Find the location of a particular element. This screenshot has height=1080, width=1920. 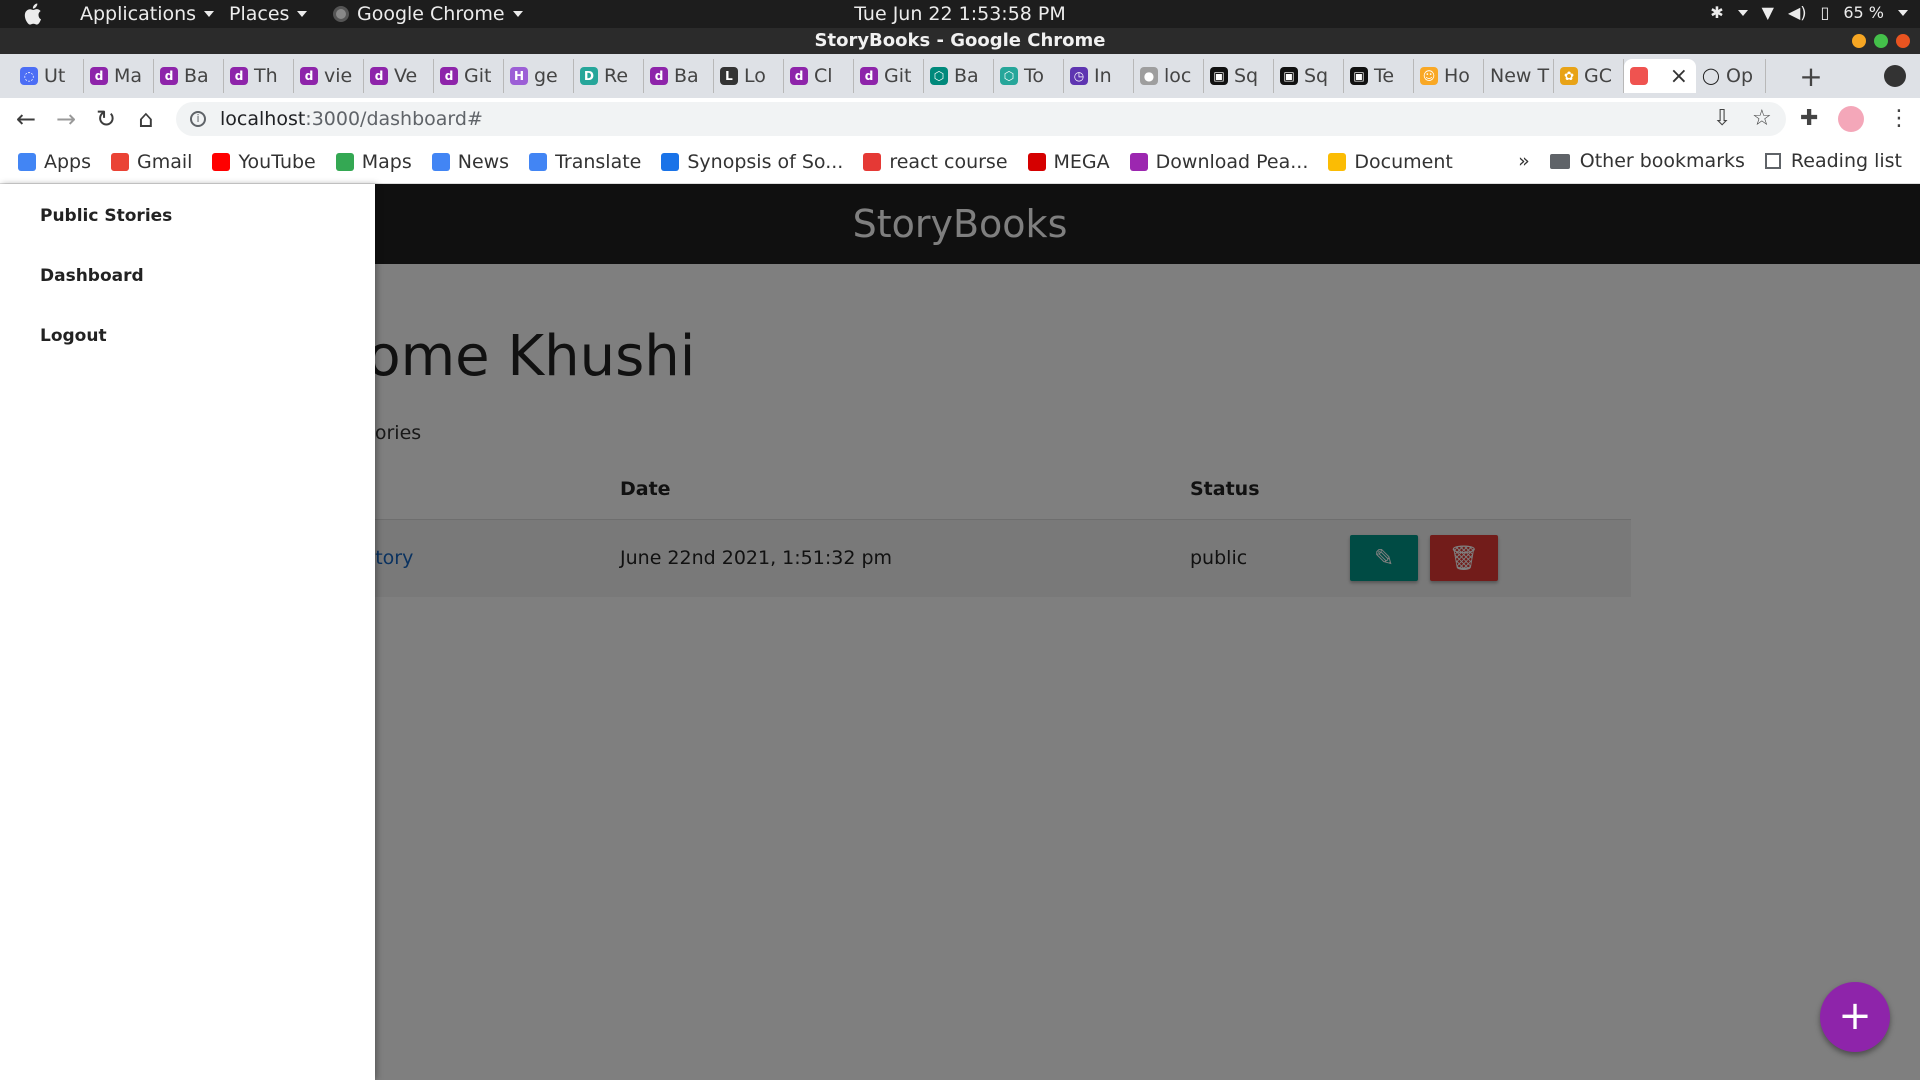

other-bookmarks: Other bookmarks is located at coordinates (1647, 161).